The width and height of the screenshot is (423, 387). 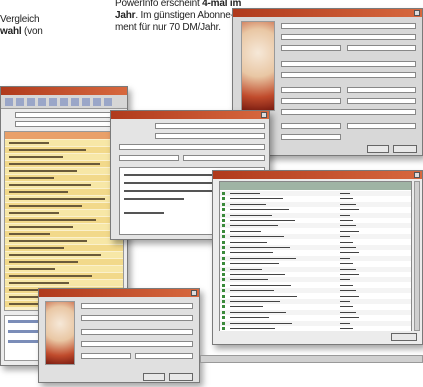 I want to click on small-dialog-titlebar, so click(x=119, y=293).